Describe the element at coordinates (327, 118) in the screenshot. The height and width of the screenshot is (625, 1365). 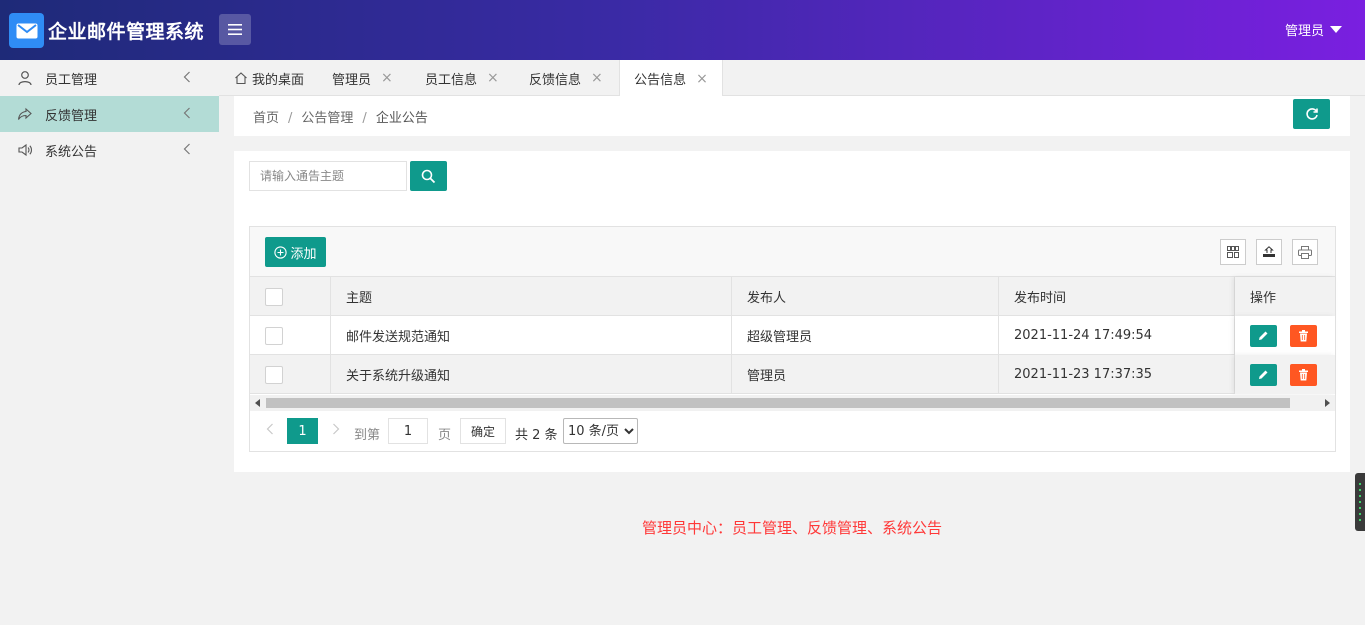
I see `breadcrumb-section: 公告管理` at that location.